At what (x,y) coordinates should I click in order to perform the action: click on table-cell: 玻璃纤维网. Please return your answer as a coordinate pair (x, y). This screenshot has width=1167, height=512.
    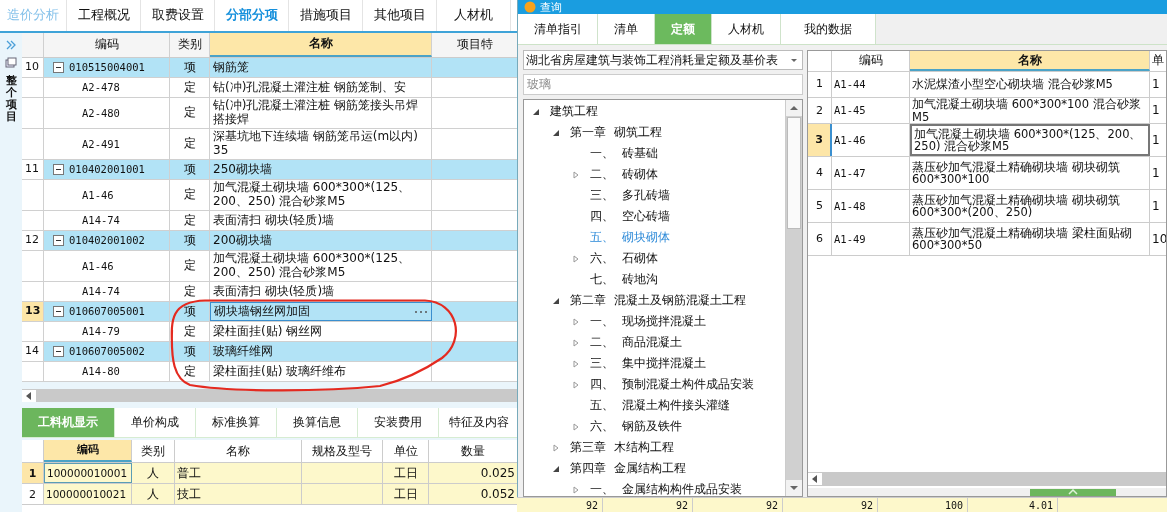
    Looking at the image, I should click on (243, 351).